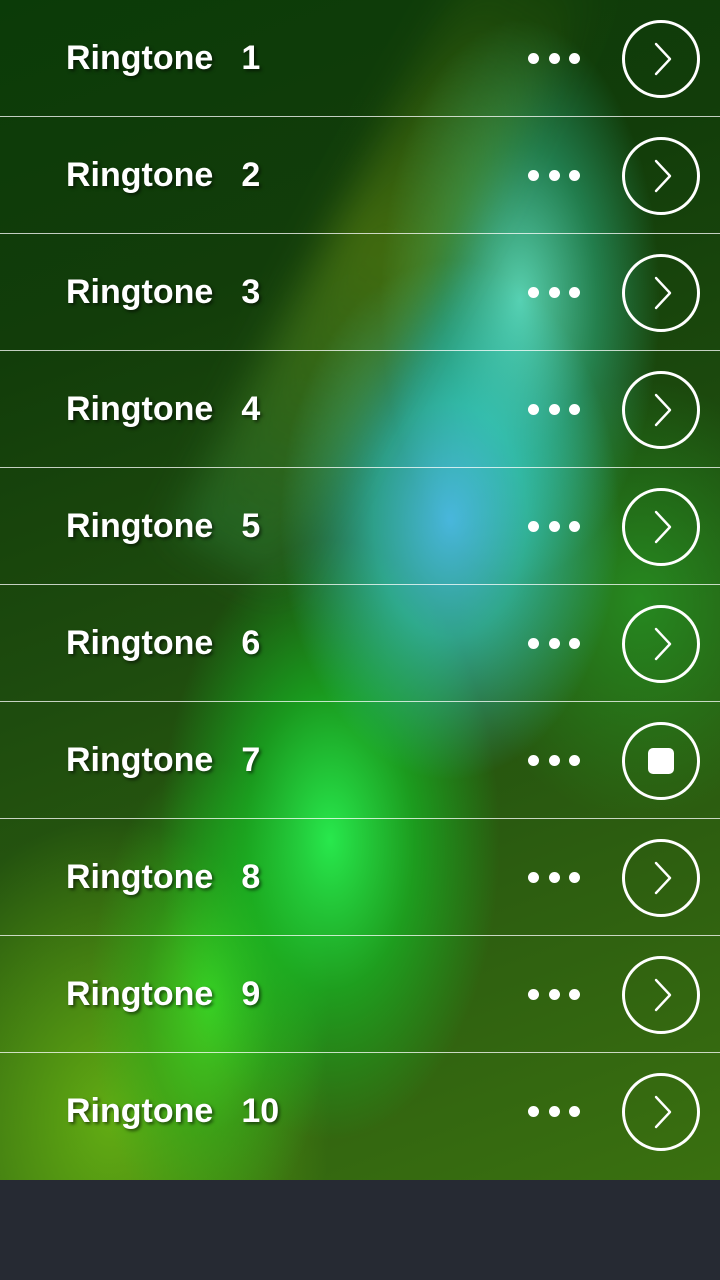 The image size is (720, 1280). I want to click on ringtone-row: Ringtone 9, so click(360, 994).